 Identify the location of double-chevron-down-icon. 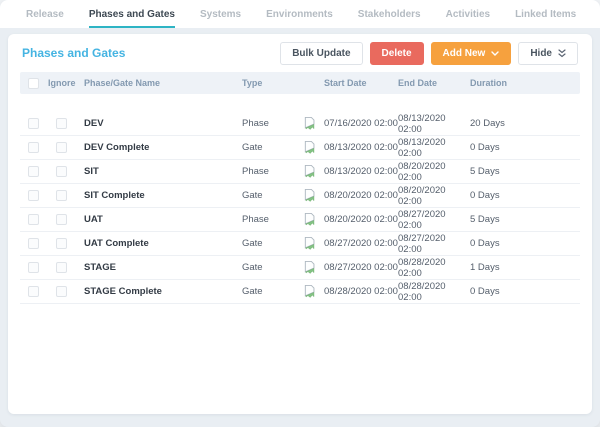
(562, 53).